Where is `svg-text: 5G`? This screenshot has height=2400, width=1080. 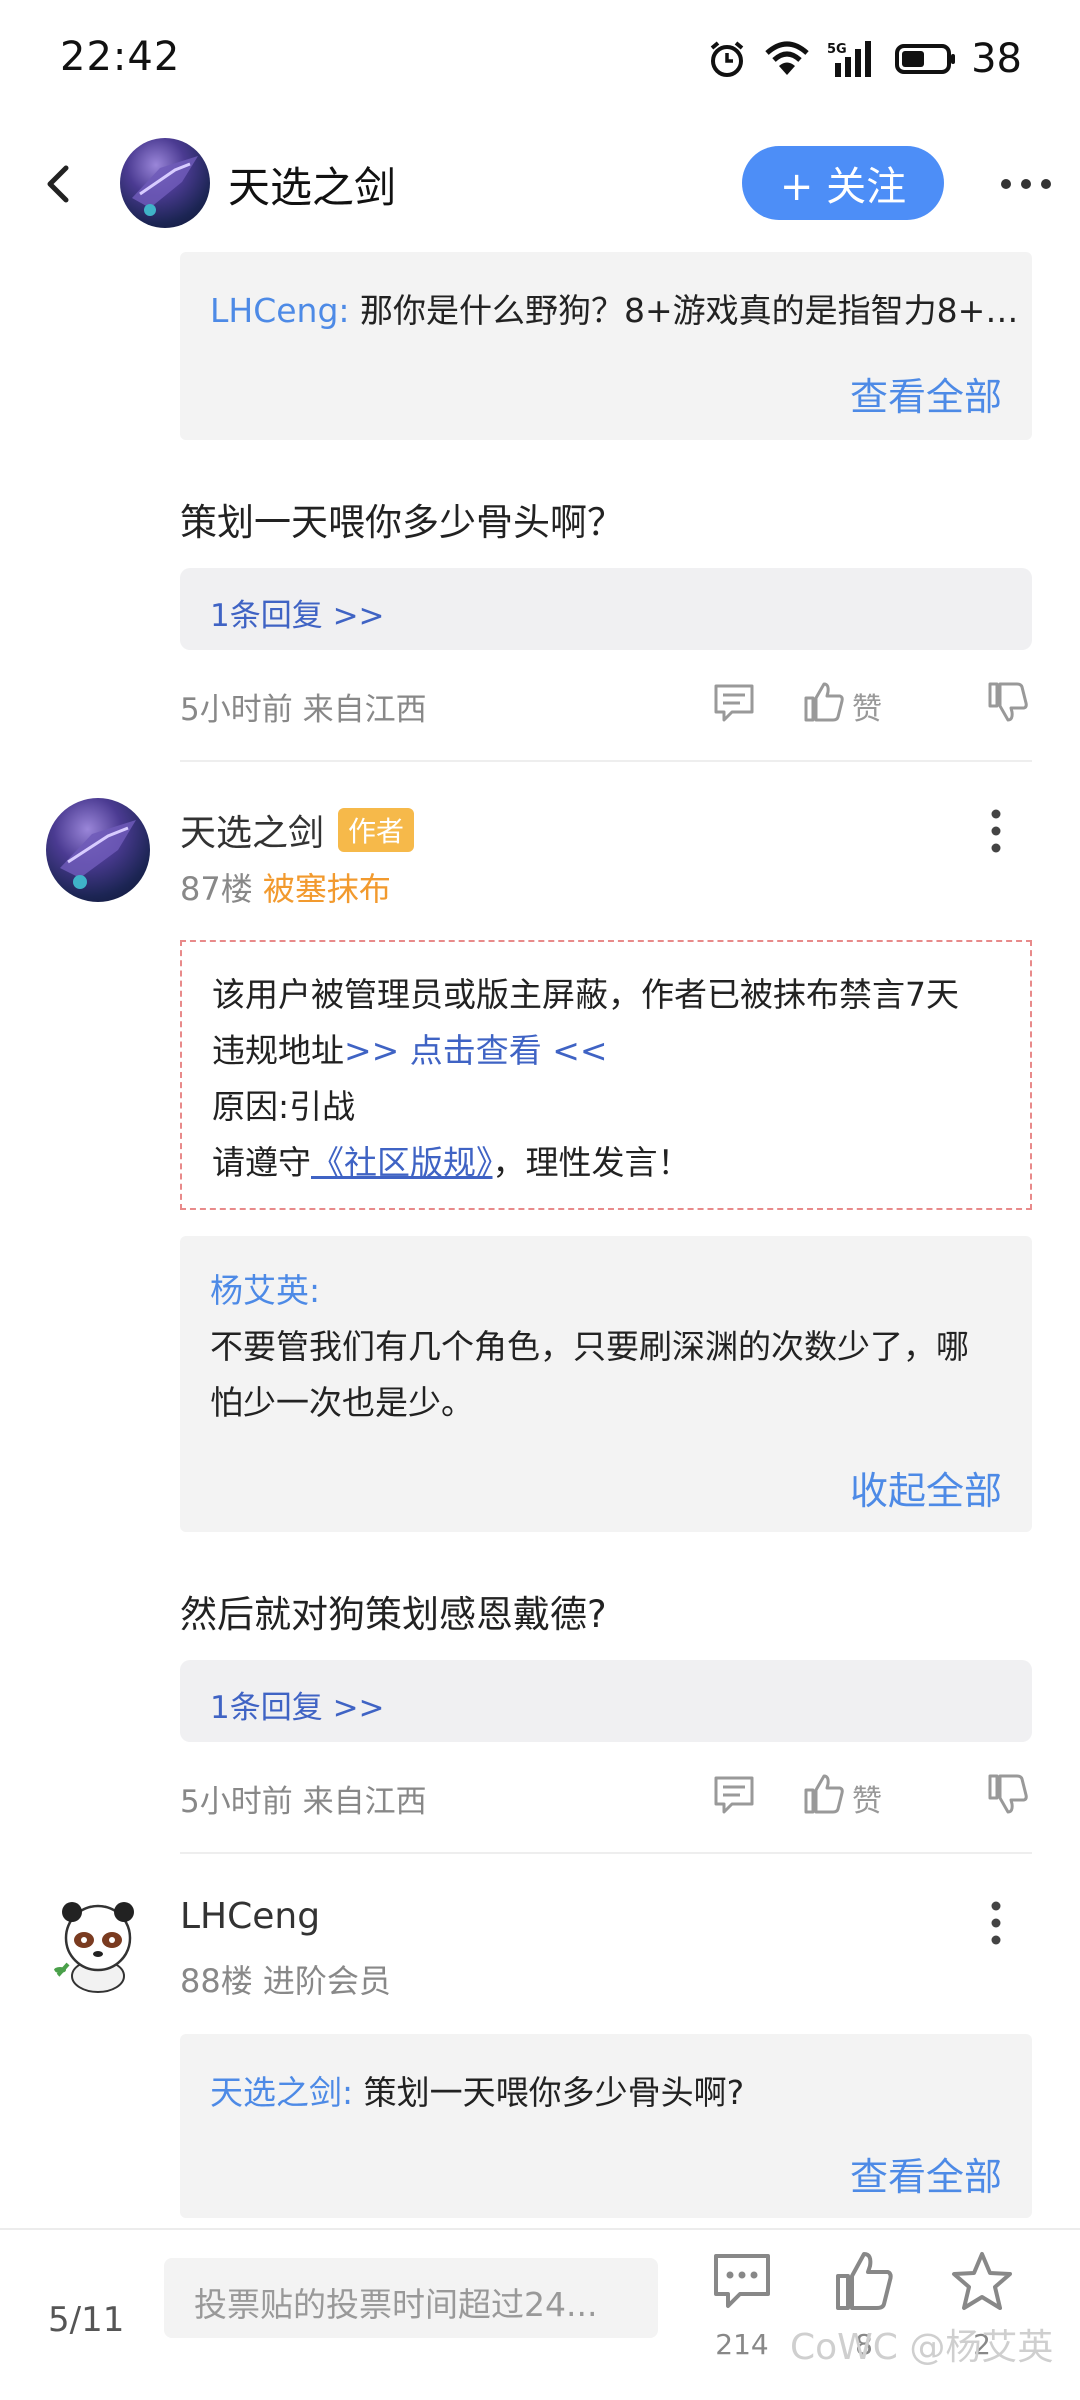
svg-text: 5G is located at coordinates (837, 49).